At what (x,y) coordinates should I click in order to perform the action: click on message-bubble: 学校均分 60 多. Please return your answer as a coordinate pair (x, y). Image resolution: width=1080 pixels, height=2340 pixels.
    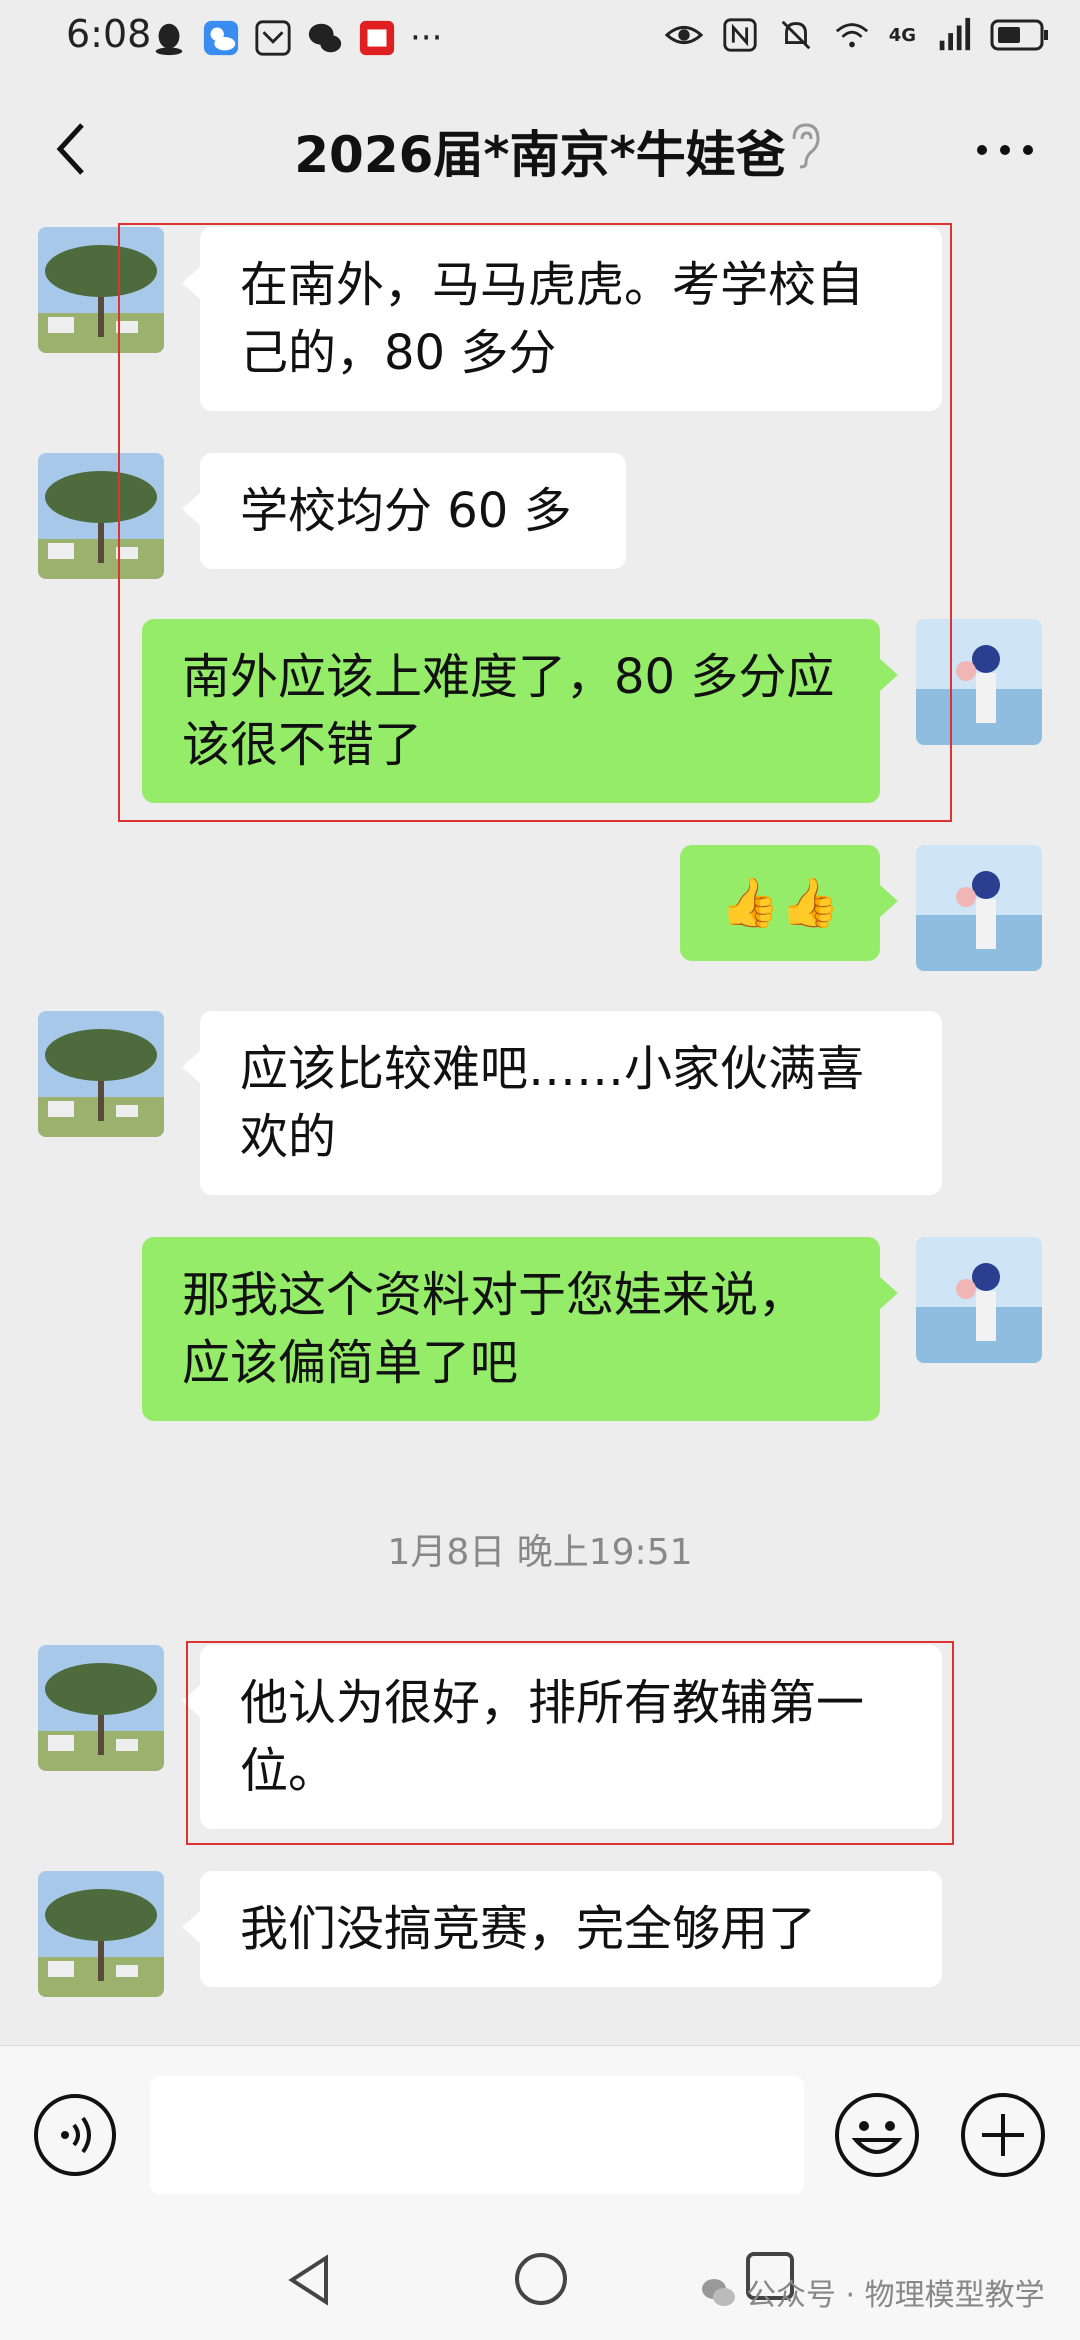
    Looking at the image, I should click on (404, 511).